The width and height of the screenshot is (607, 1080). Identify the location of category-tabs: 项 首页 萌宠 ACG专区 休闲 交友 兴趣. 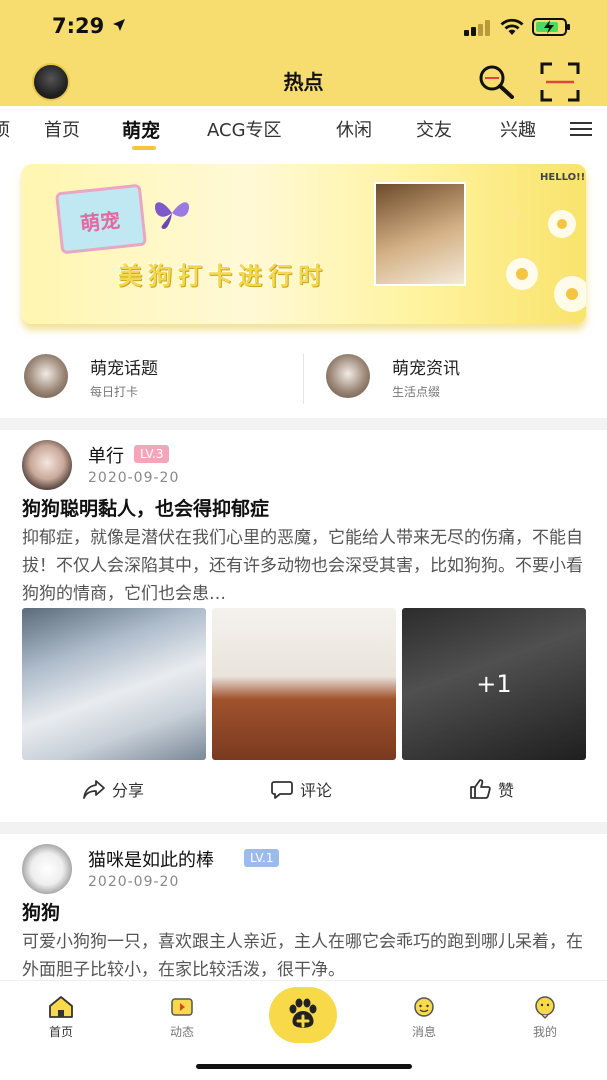
(303, 130).